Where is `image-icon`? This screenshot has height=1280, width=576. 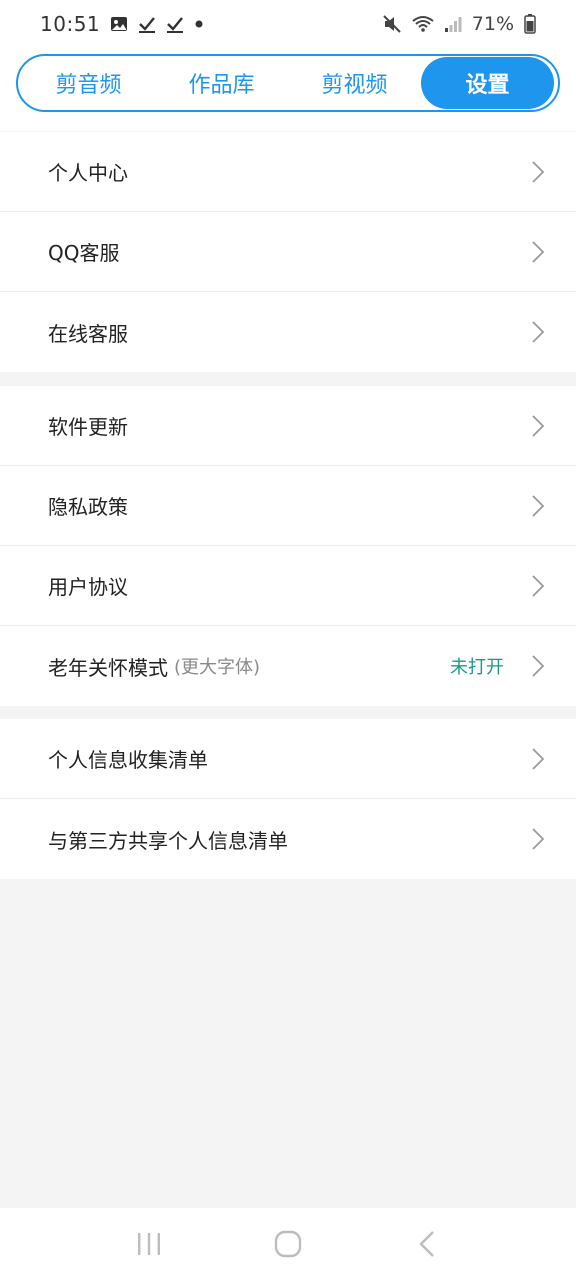
image-icon is located at coordinates (119, 24).